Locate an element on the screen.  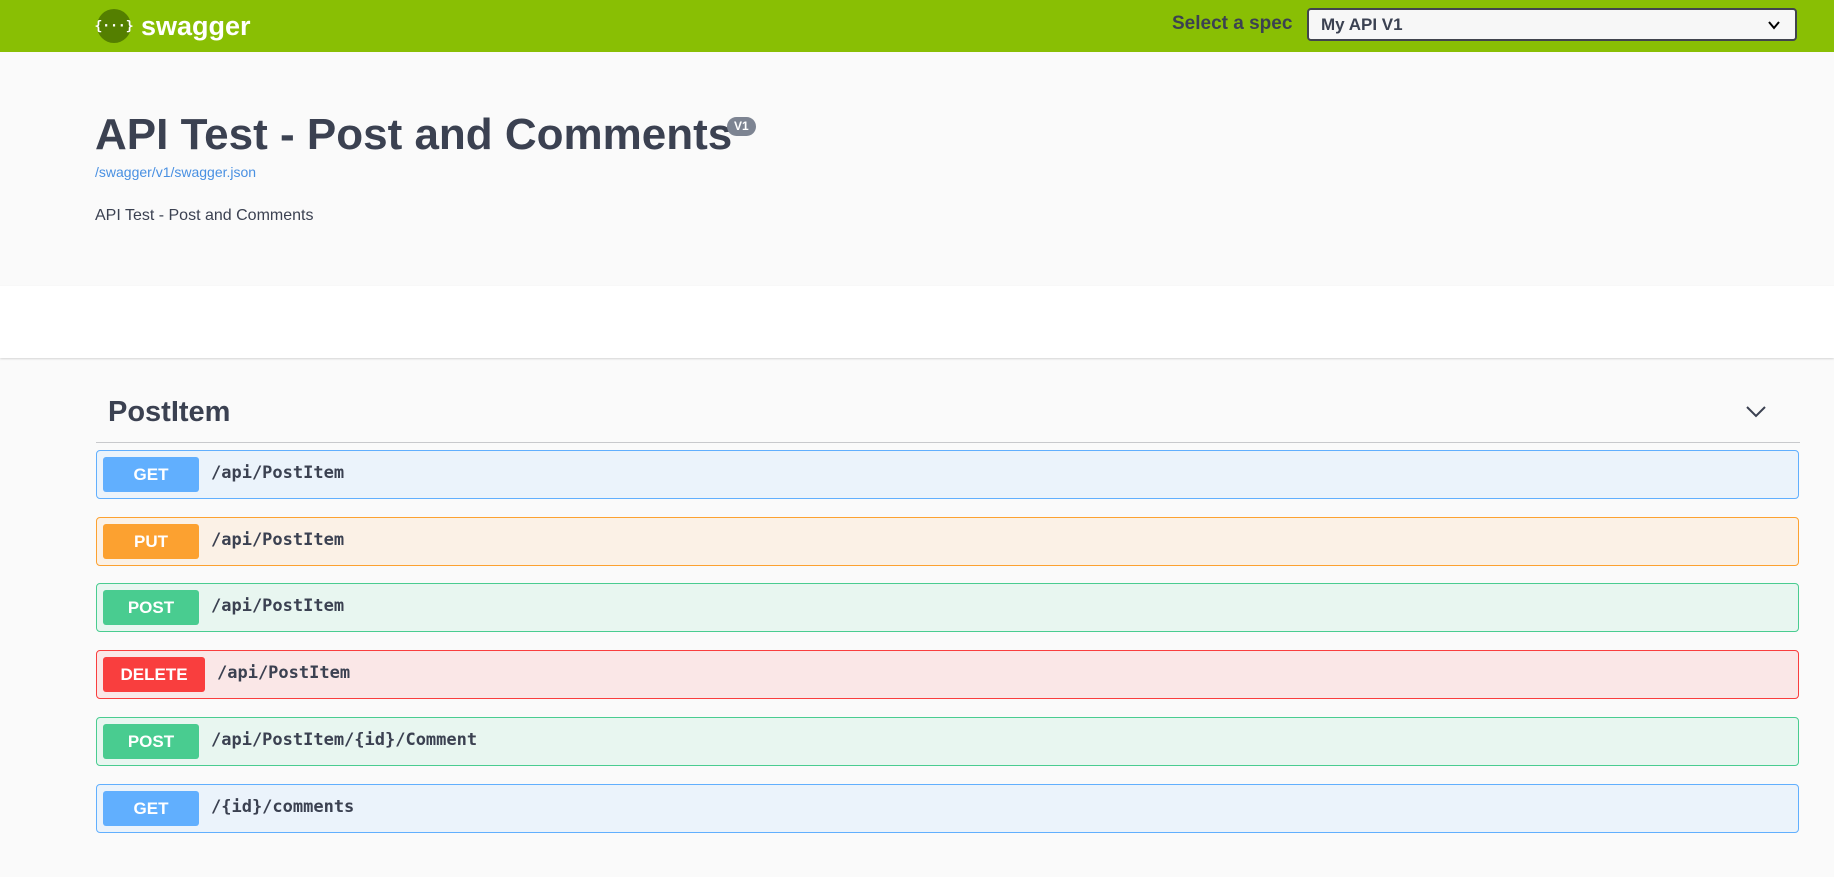
method-badge: PUT is located at coordinates (151, 541).